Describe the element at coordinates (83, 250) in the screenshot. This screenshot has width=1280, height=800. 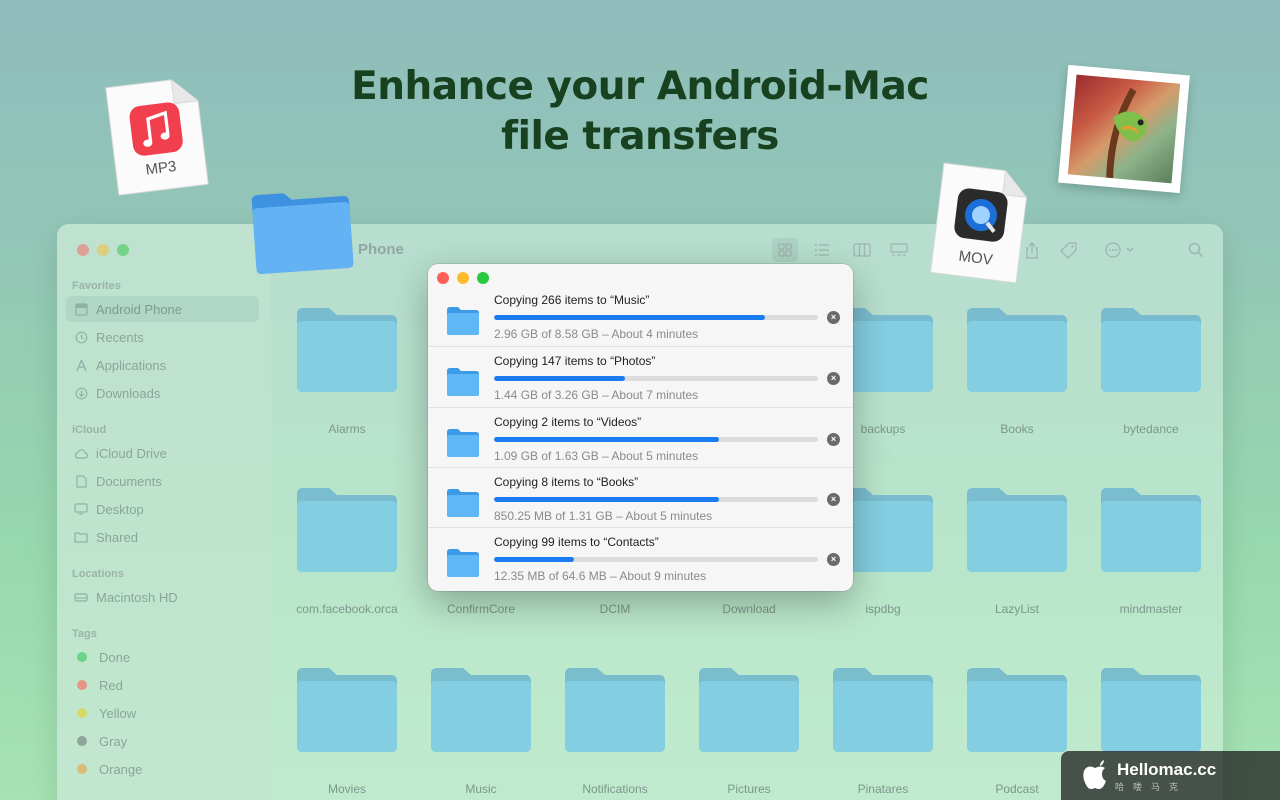
I see `close-window-button` at that location.